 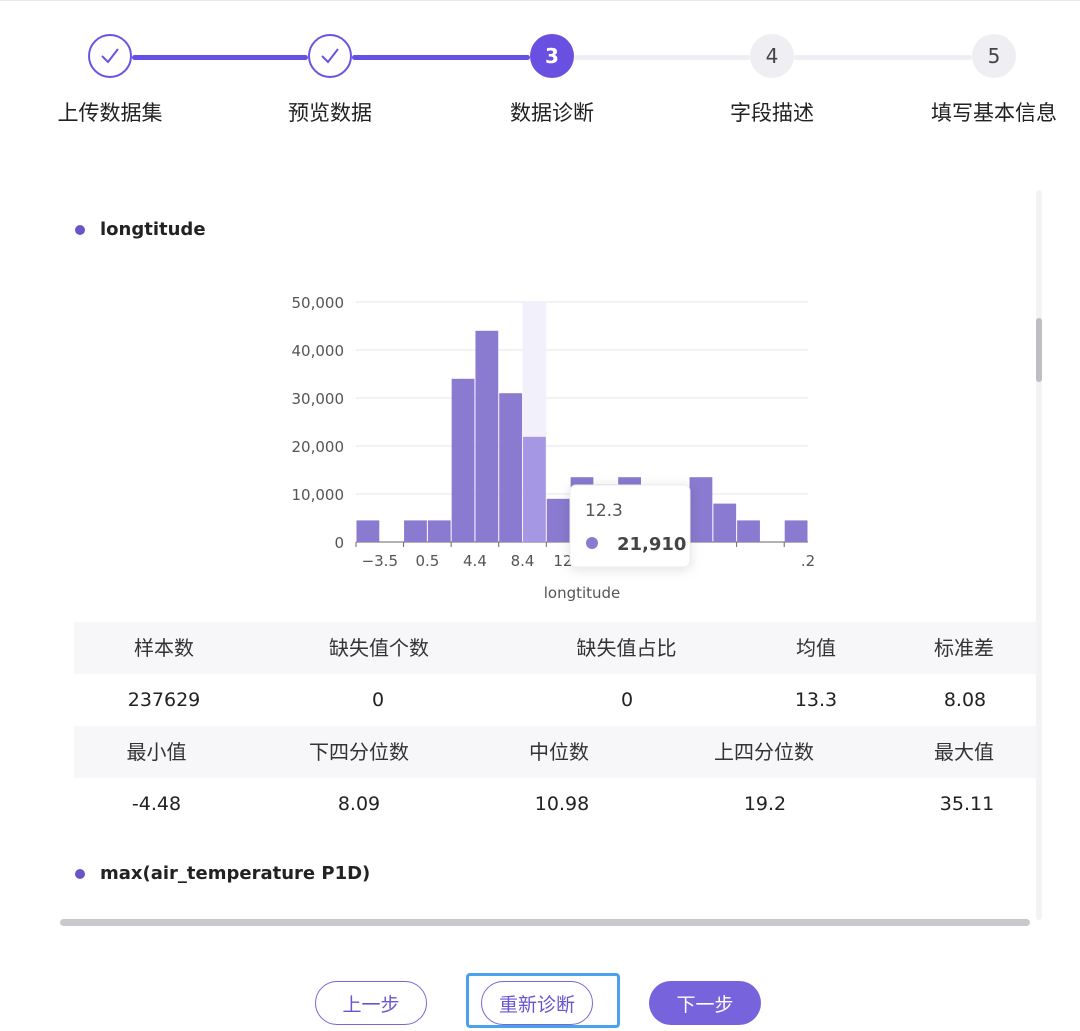 What do you see at coordinates (318, 495) in the screenshot?
I see `y-tick-label: 10,000` at bounding box center [318, 495].